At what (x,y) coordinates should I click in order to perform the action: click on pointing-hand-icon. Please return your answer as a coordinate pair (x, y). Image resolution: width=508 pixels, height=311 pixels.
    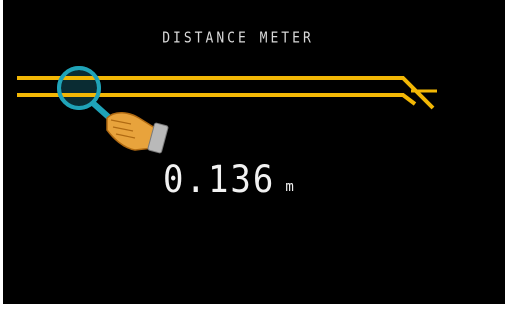
    Looking at the image, I should click on (137, 133).